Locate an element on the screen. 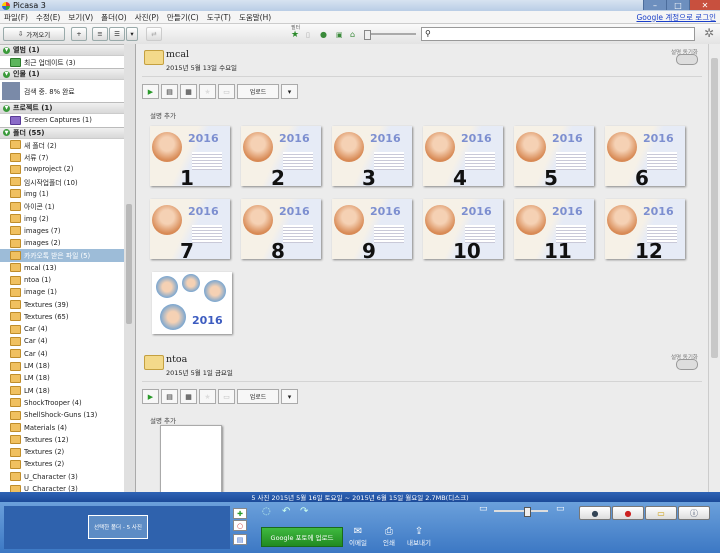 This screenshot has width=720, height=553. tree-view-icon: ☰ is located at coordinates (117, 34).